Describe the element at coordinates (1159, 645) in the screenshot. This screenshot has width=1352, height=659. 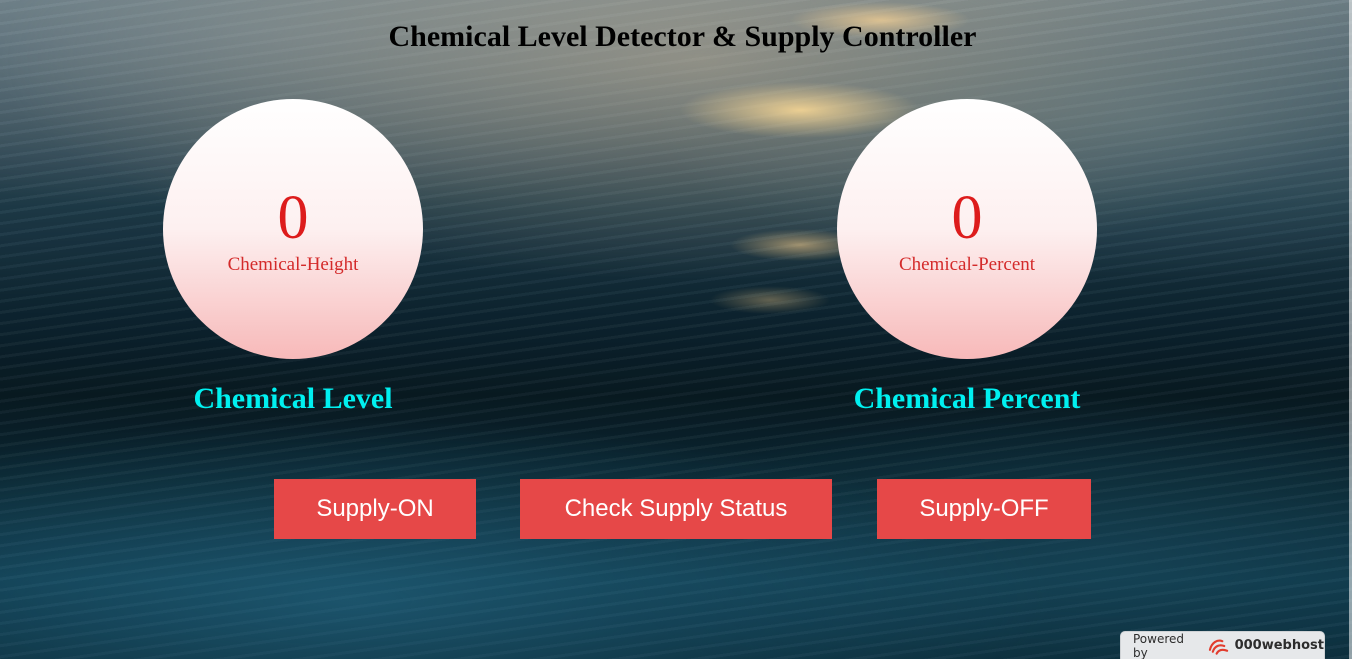
I see `powered-by-label: Powered by` at that location.